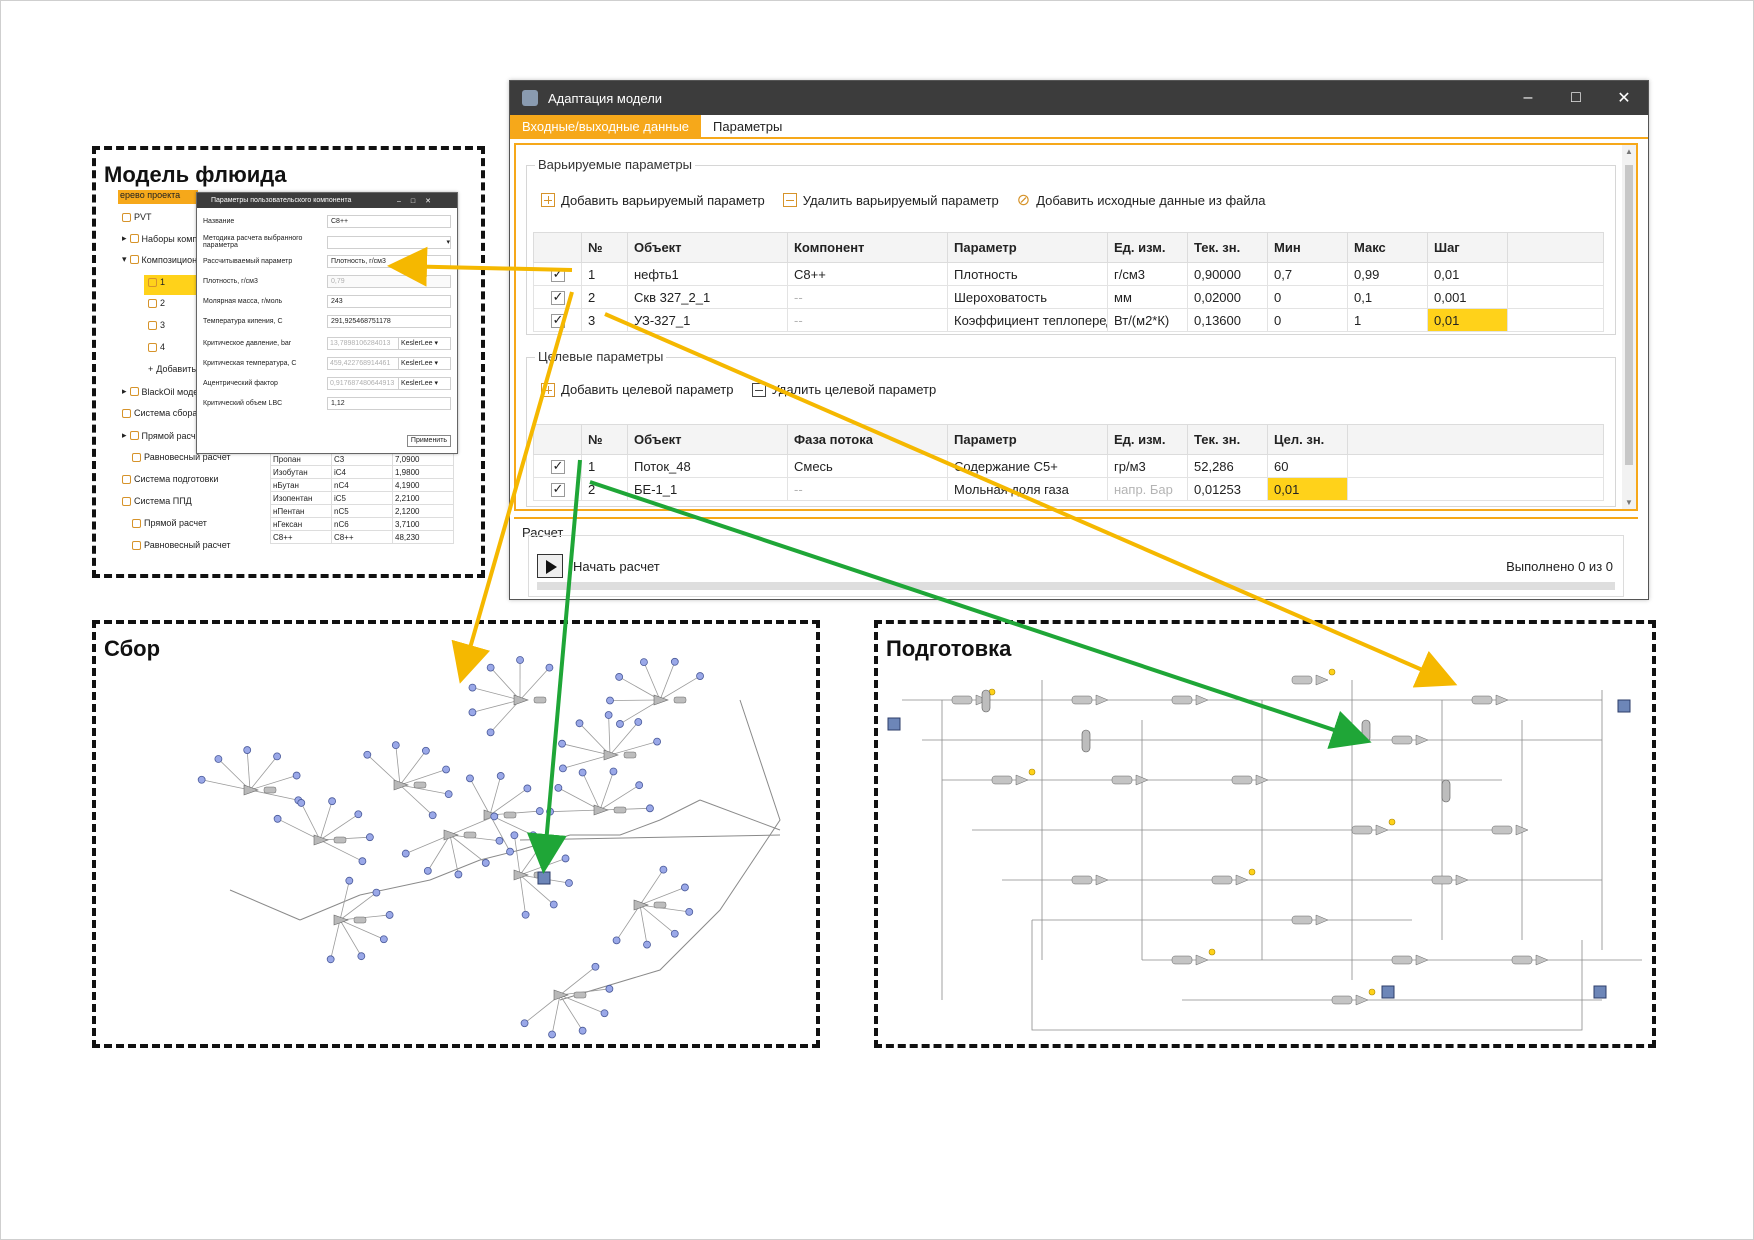 The width and height of the screenshot is (1754, 1240). What do you see at coordinates (1528, 98) in the screenshot?
I see `minimize-icon: –` at bounding box center [1528, 98].